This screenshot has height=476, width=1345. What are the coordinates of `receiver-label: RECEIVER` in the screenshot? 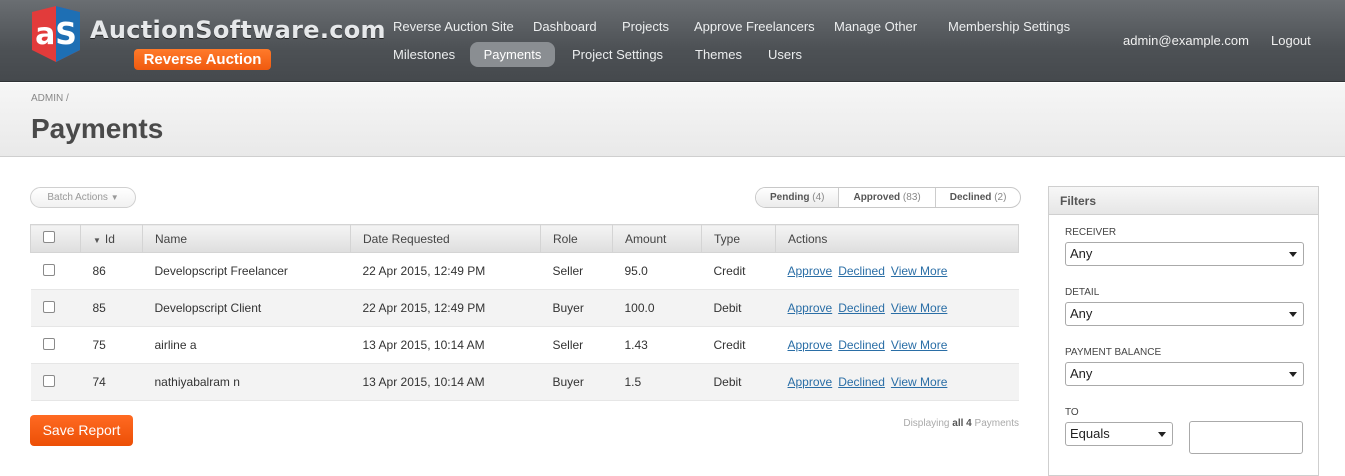 It's located at (1091, 232).